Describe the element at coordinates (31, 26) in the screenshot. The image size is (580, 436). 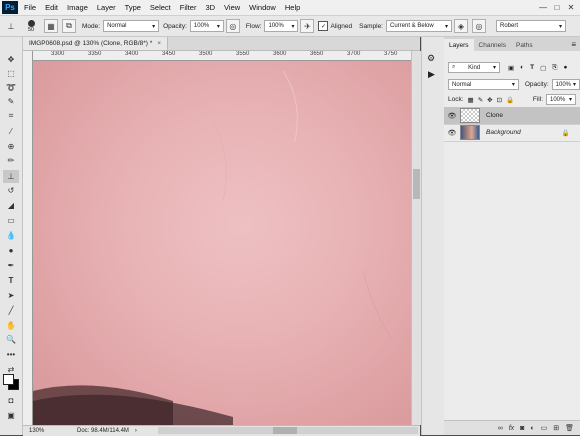
I see `brush-size-picker: 50` at that location.